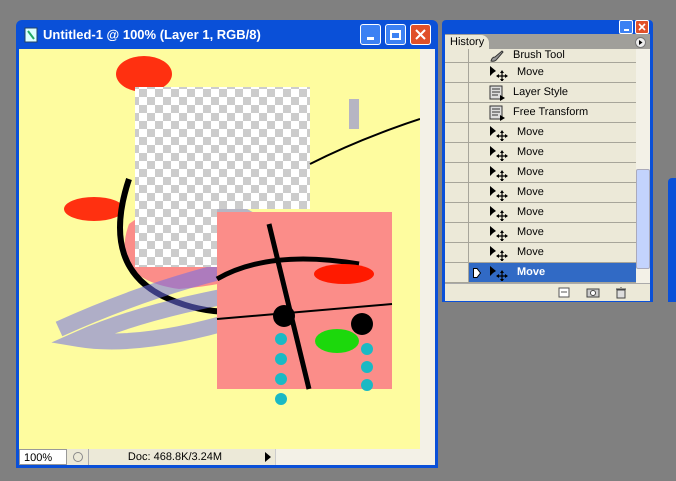  Describe the element at coordinates (77, 457) in the screenshot. I see `status-menu-icon` at that location.